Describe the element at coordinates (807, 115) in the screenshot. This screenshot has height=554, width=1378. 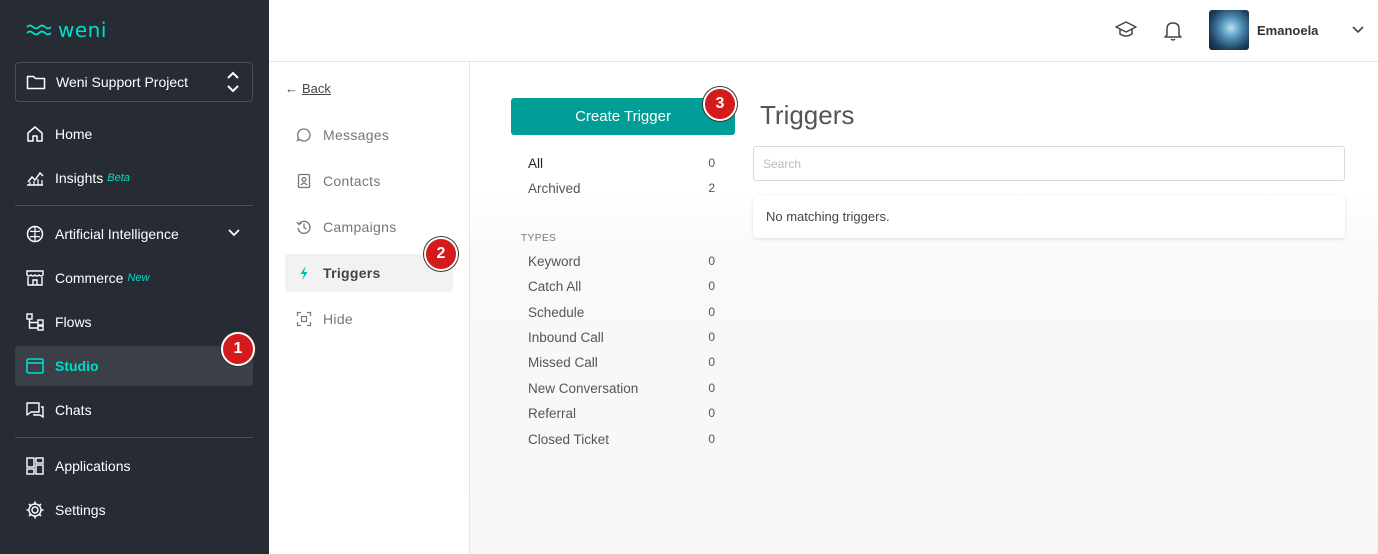
I see `page-title: Triggers` at that location.